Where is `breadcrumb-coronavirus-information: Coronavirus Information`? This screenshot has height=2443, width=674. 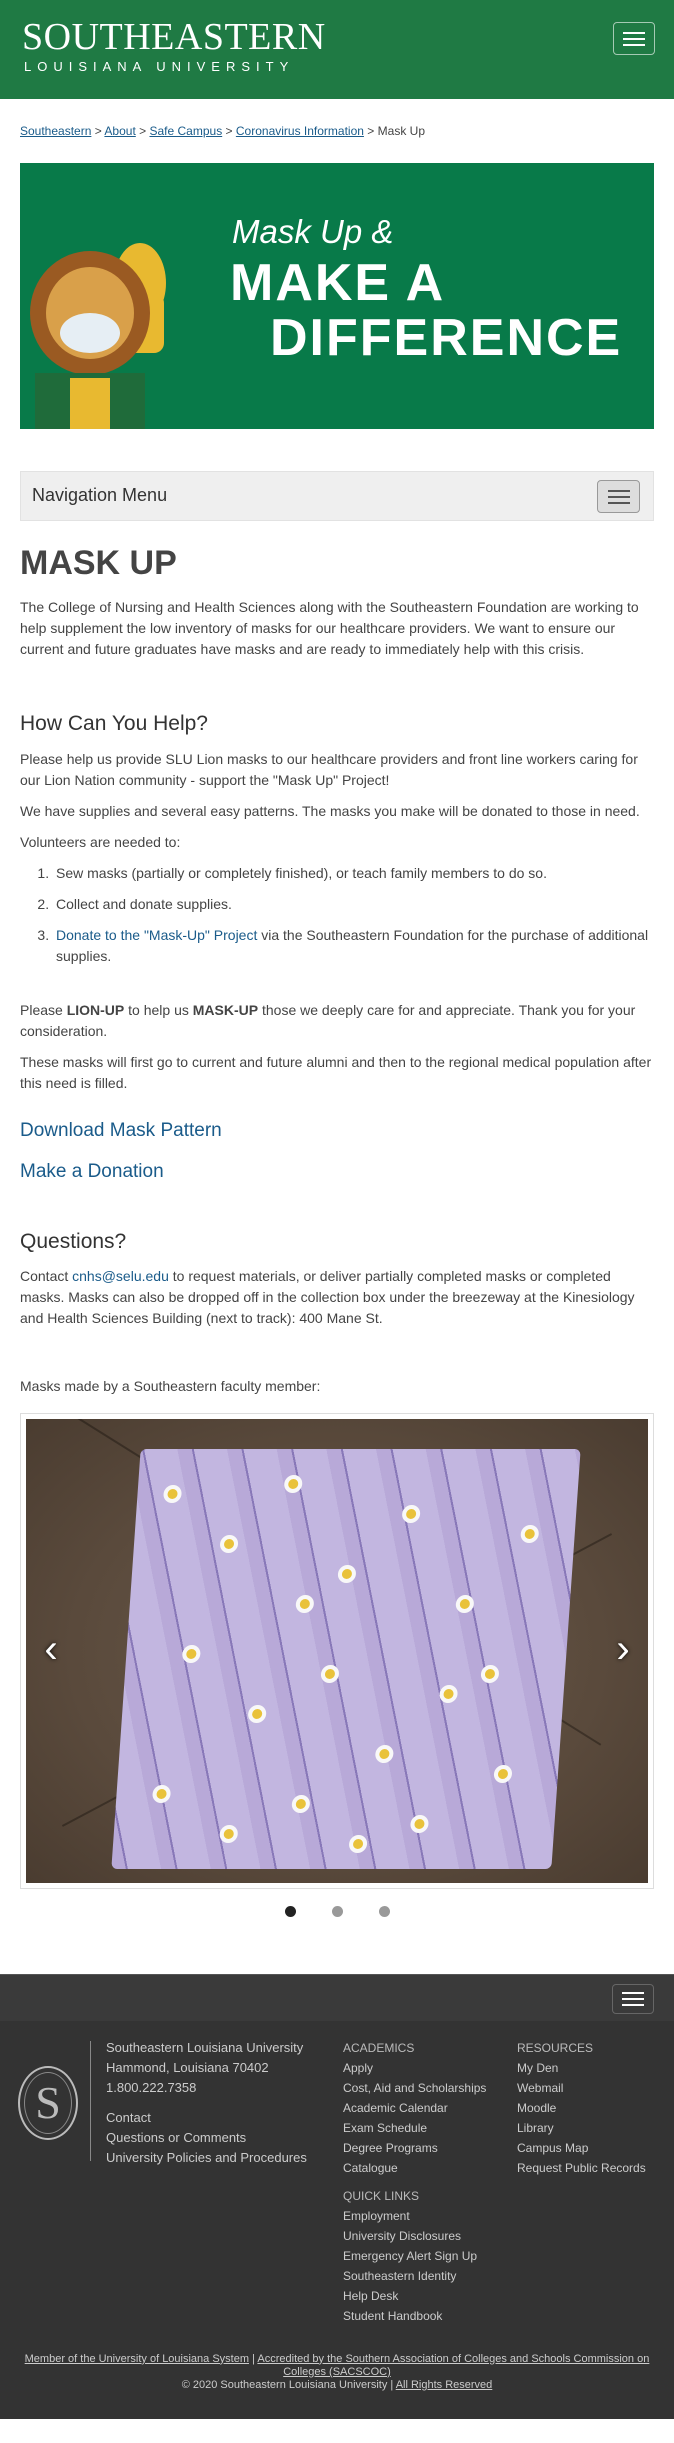
breadcrumb-coronavirus-information: Coronavirus Information is located at coordinates (300, 131).